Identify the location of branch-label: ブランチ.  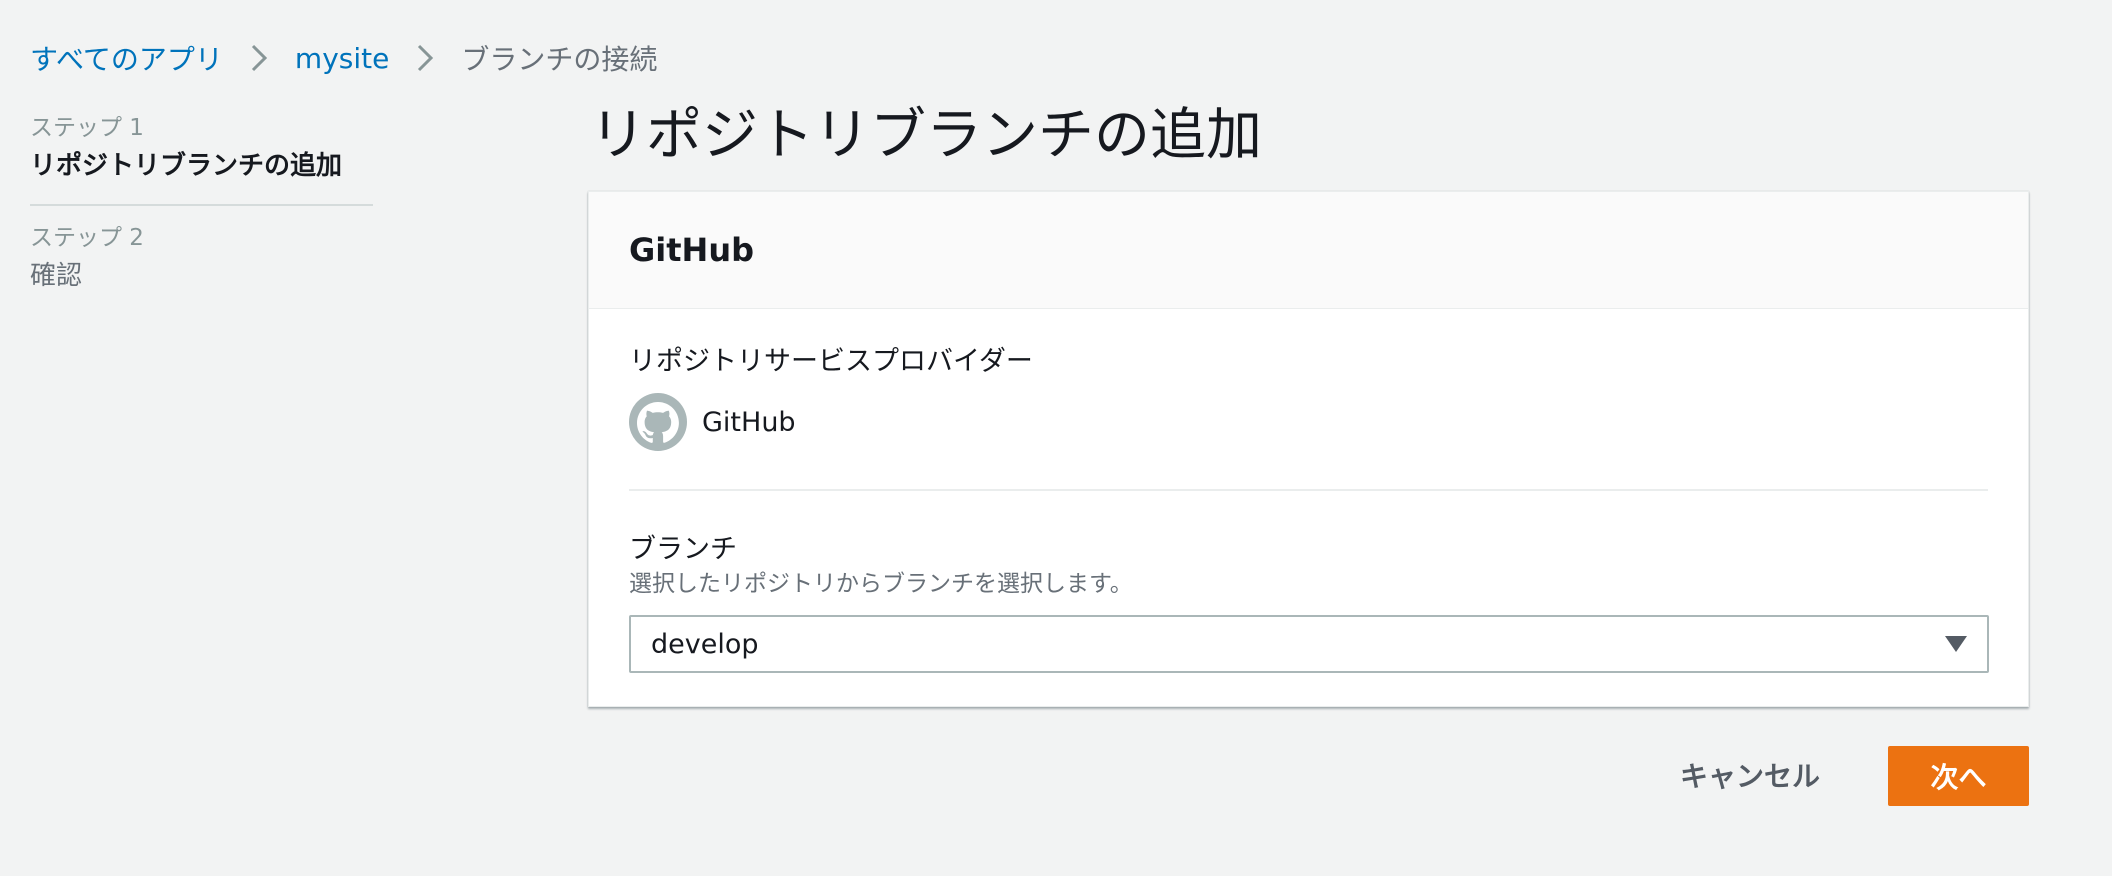
(683, 549).